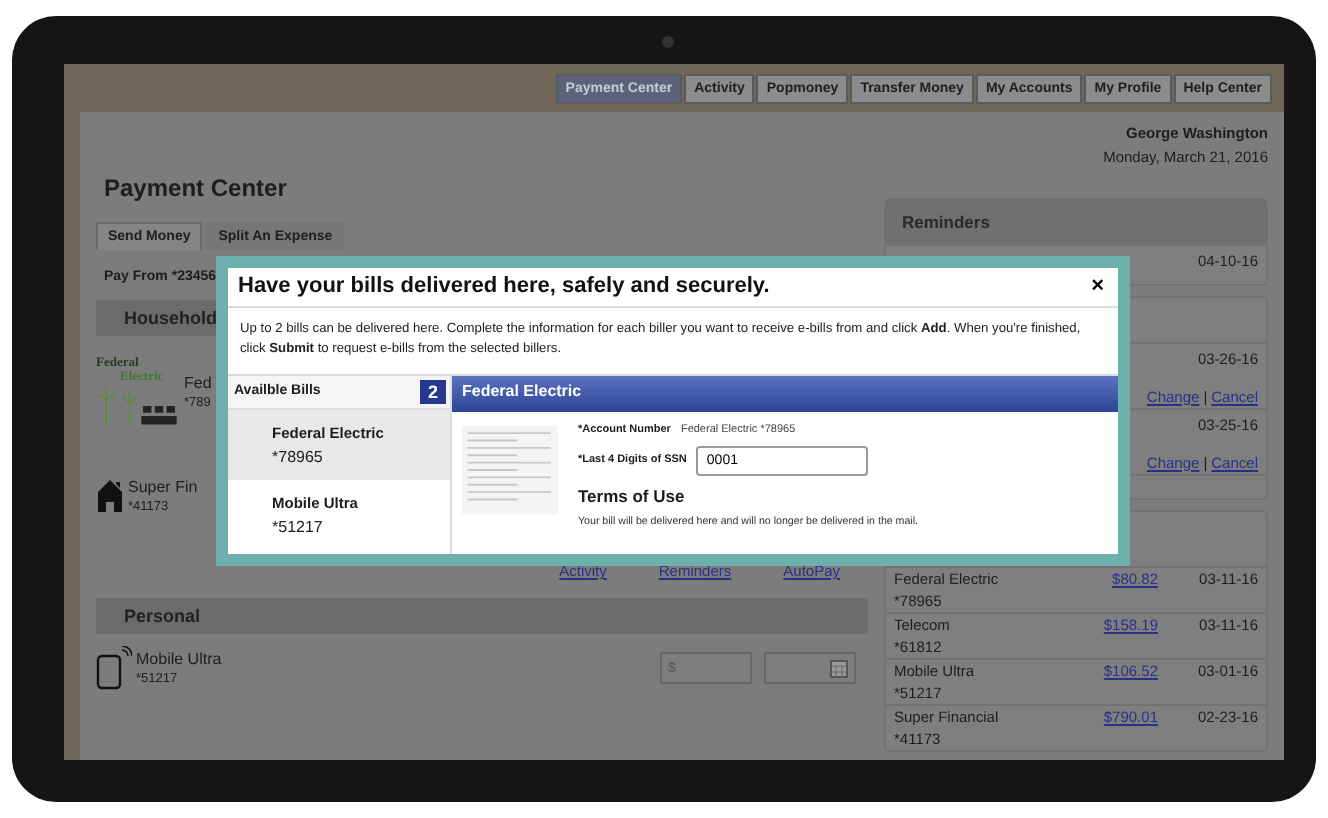  Describe the element at coordinates (785, 393) in the screenshot. I see `detail-header: Federal Electric` at that location.